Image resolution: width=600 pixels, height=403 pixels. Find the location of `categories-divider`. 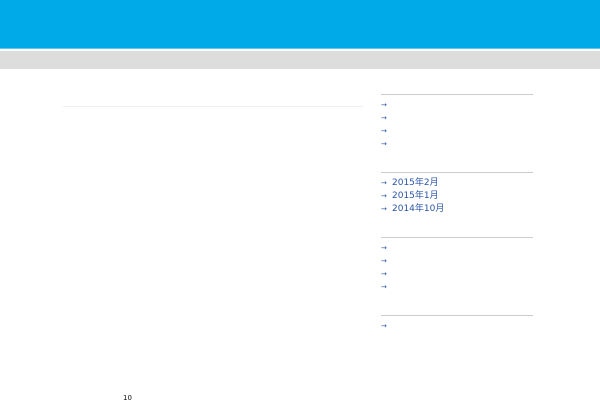

categories-divider is located at coordinates (457, 237).